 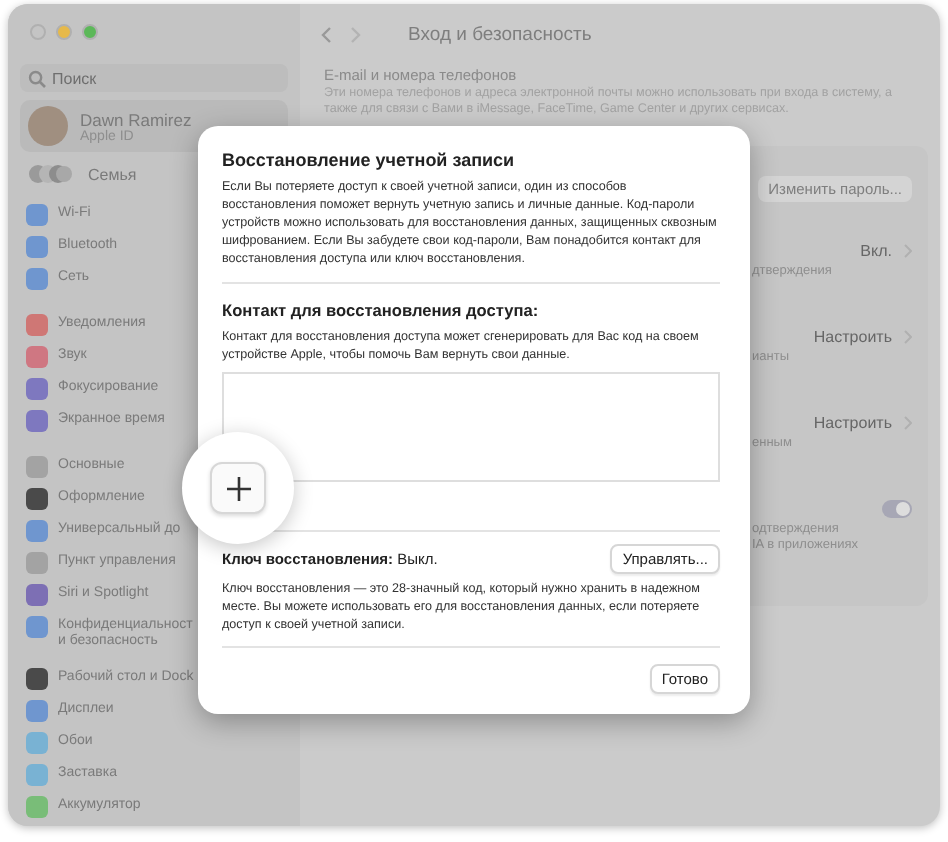 What do you see at coordinates (37, 79) in the screenshot?
I see `search-icon` at bounding box center [37, 79].